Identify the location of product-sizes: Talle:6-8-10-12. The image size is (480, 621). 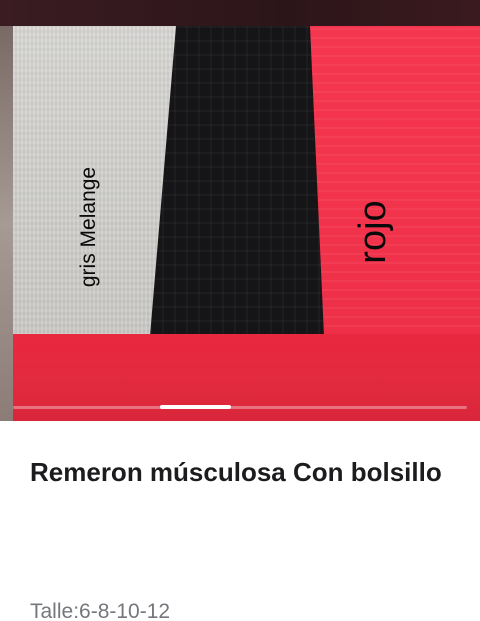
(100, 610).